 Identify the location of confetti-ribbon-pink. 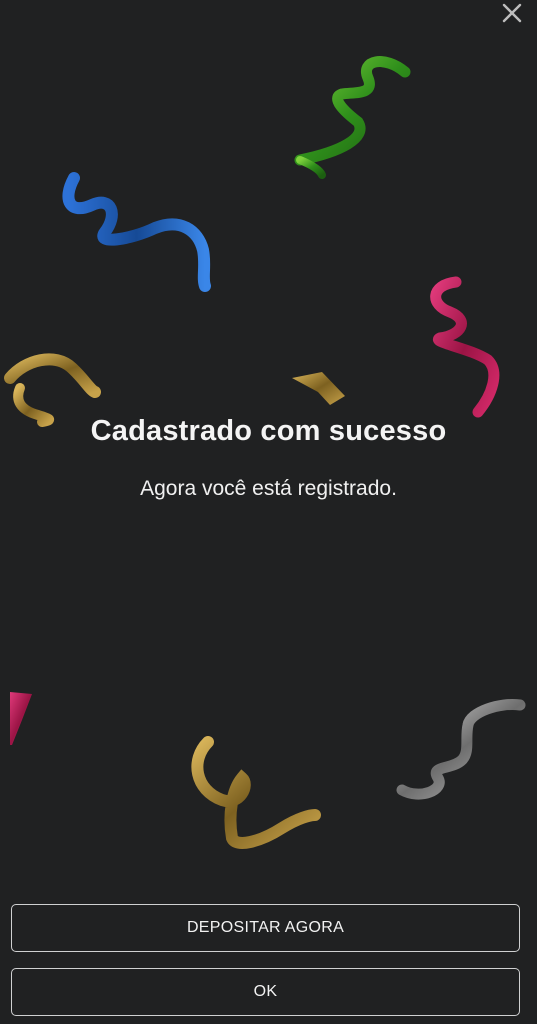
(465, 347).